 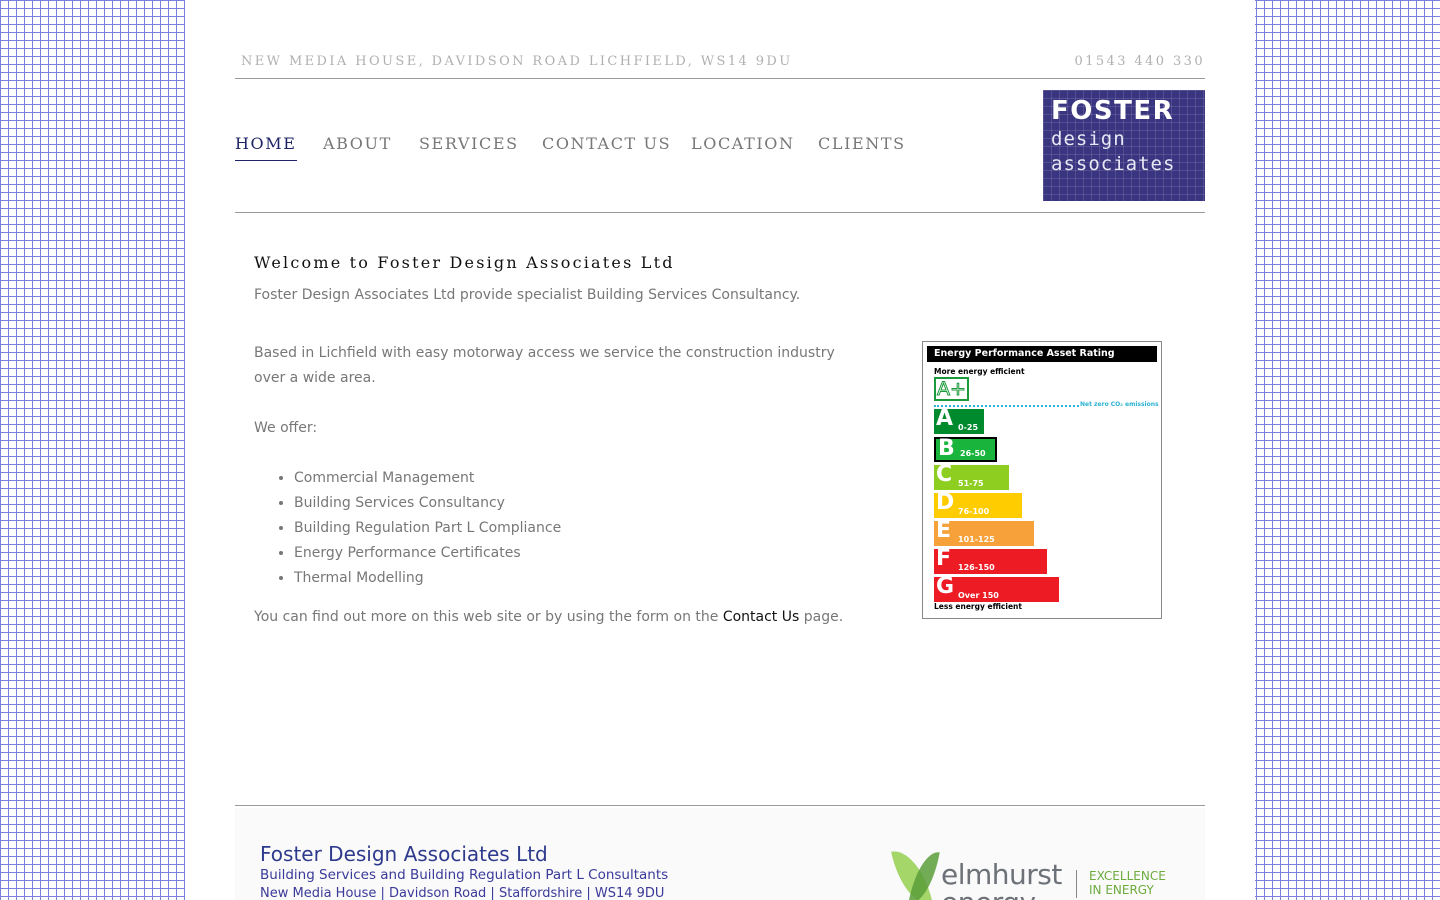 I want to click on logo-line-2: design, so click(x=1088, y=139).